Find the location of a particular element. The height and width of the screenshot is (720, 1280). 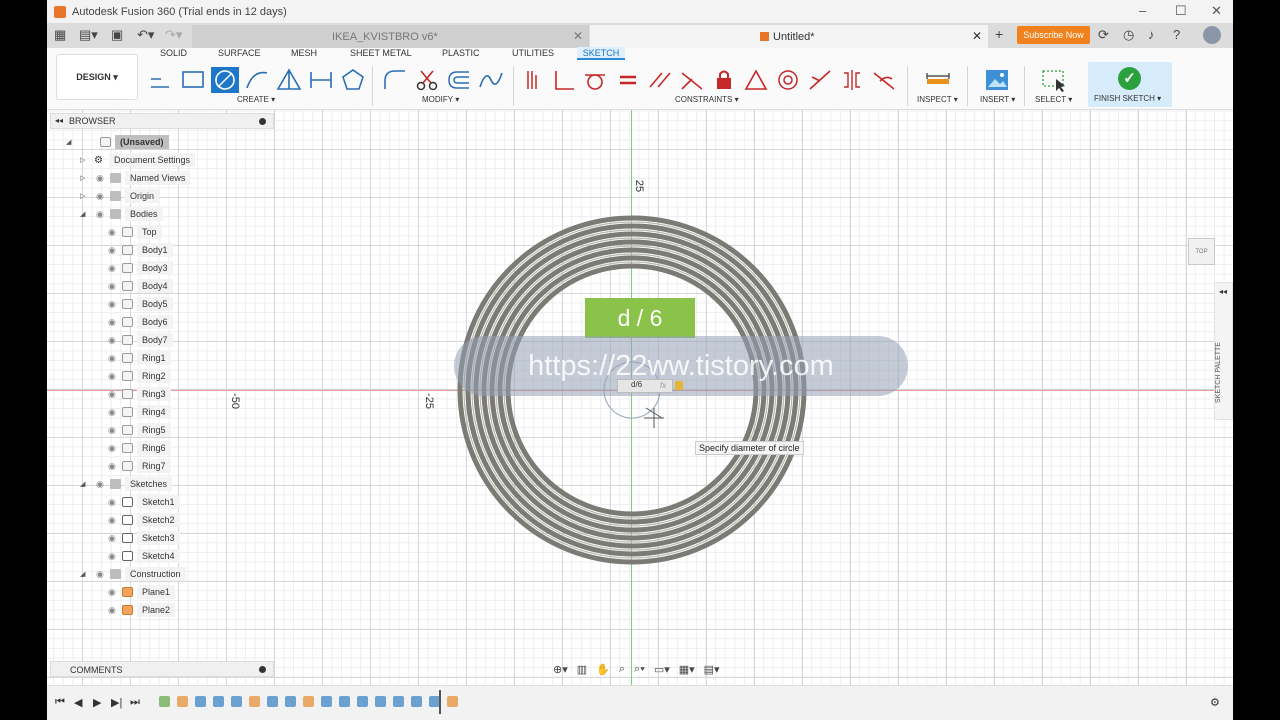

browser-item-sketch1: Sketch1 is located at coordinates (143, 502).